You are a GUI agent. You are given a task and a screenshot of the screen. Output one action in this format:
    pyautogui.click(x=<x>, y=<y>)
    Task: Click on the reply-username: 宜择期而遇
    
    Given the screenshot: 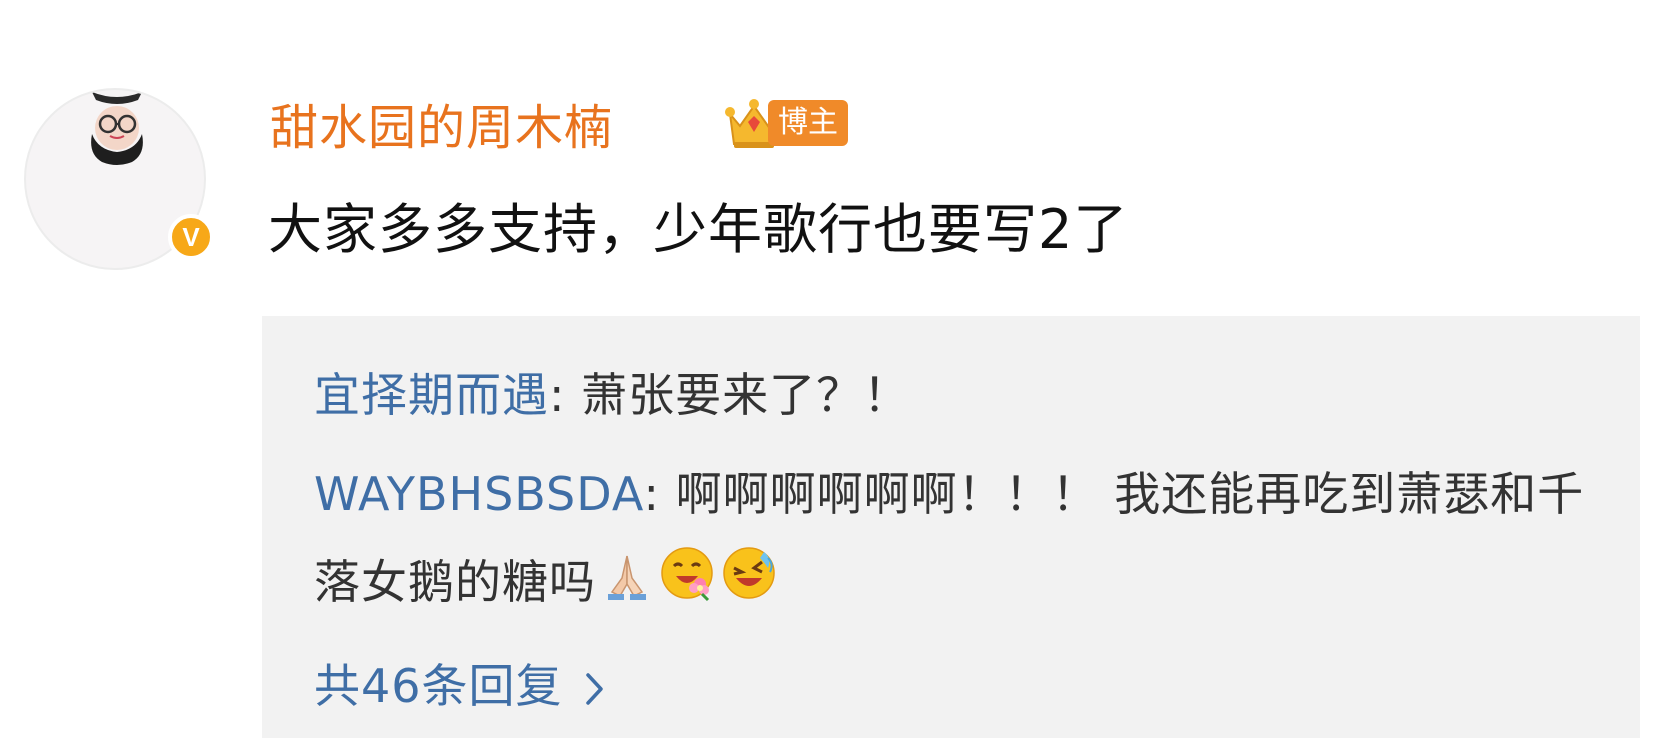 What is the action you would take?
    pyautogui.click(x=431, y=395)
    